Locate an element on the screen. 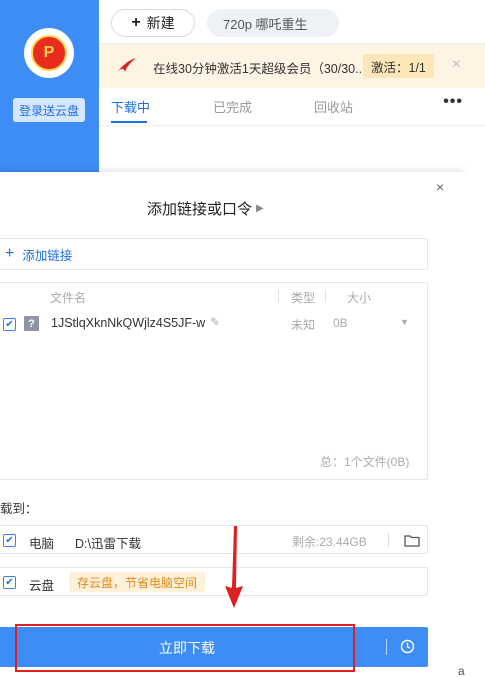 The image size is (485, 677). edge-glyph: a is located at coordinates (461, 670).